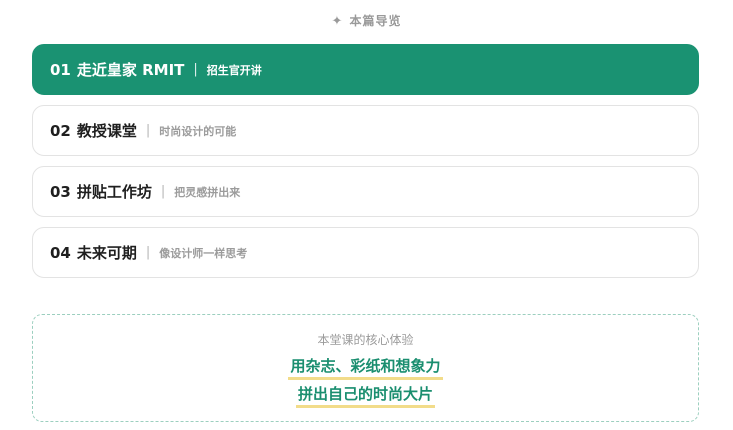 The image size is (733, 430). I want to click on nav-item-subtitle: 招生官开讲, so click(234, 70).